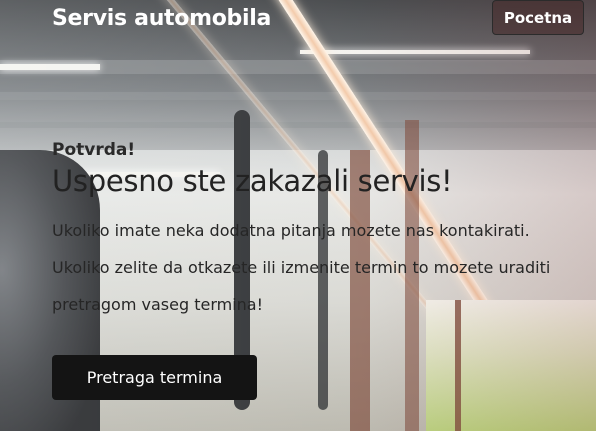 The height and width of the screenshot is (431, 596). Describe the element at coordinates (252, 181) in the screenshot. I see `confirmation-headline: Uspesno ste zakazali servis!` at that location.